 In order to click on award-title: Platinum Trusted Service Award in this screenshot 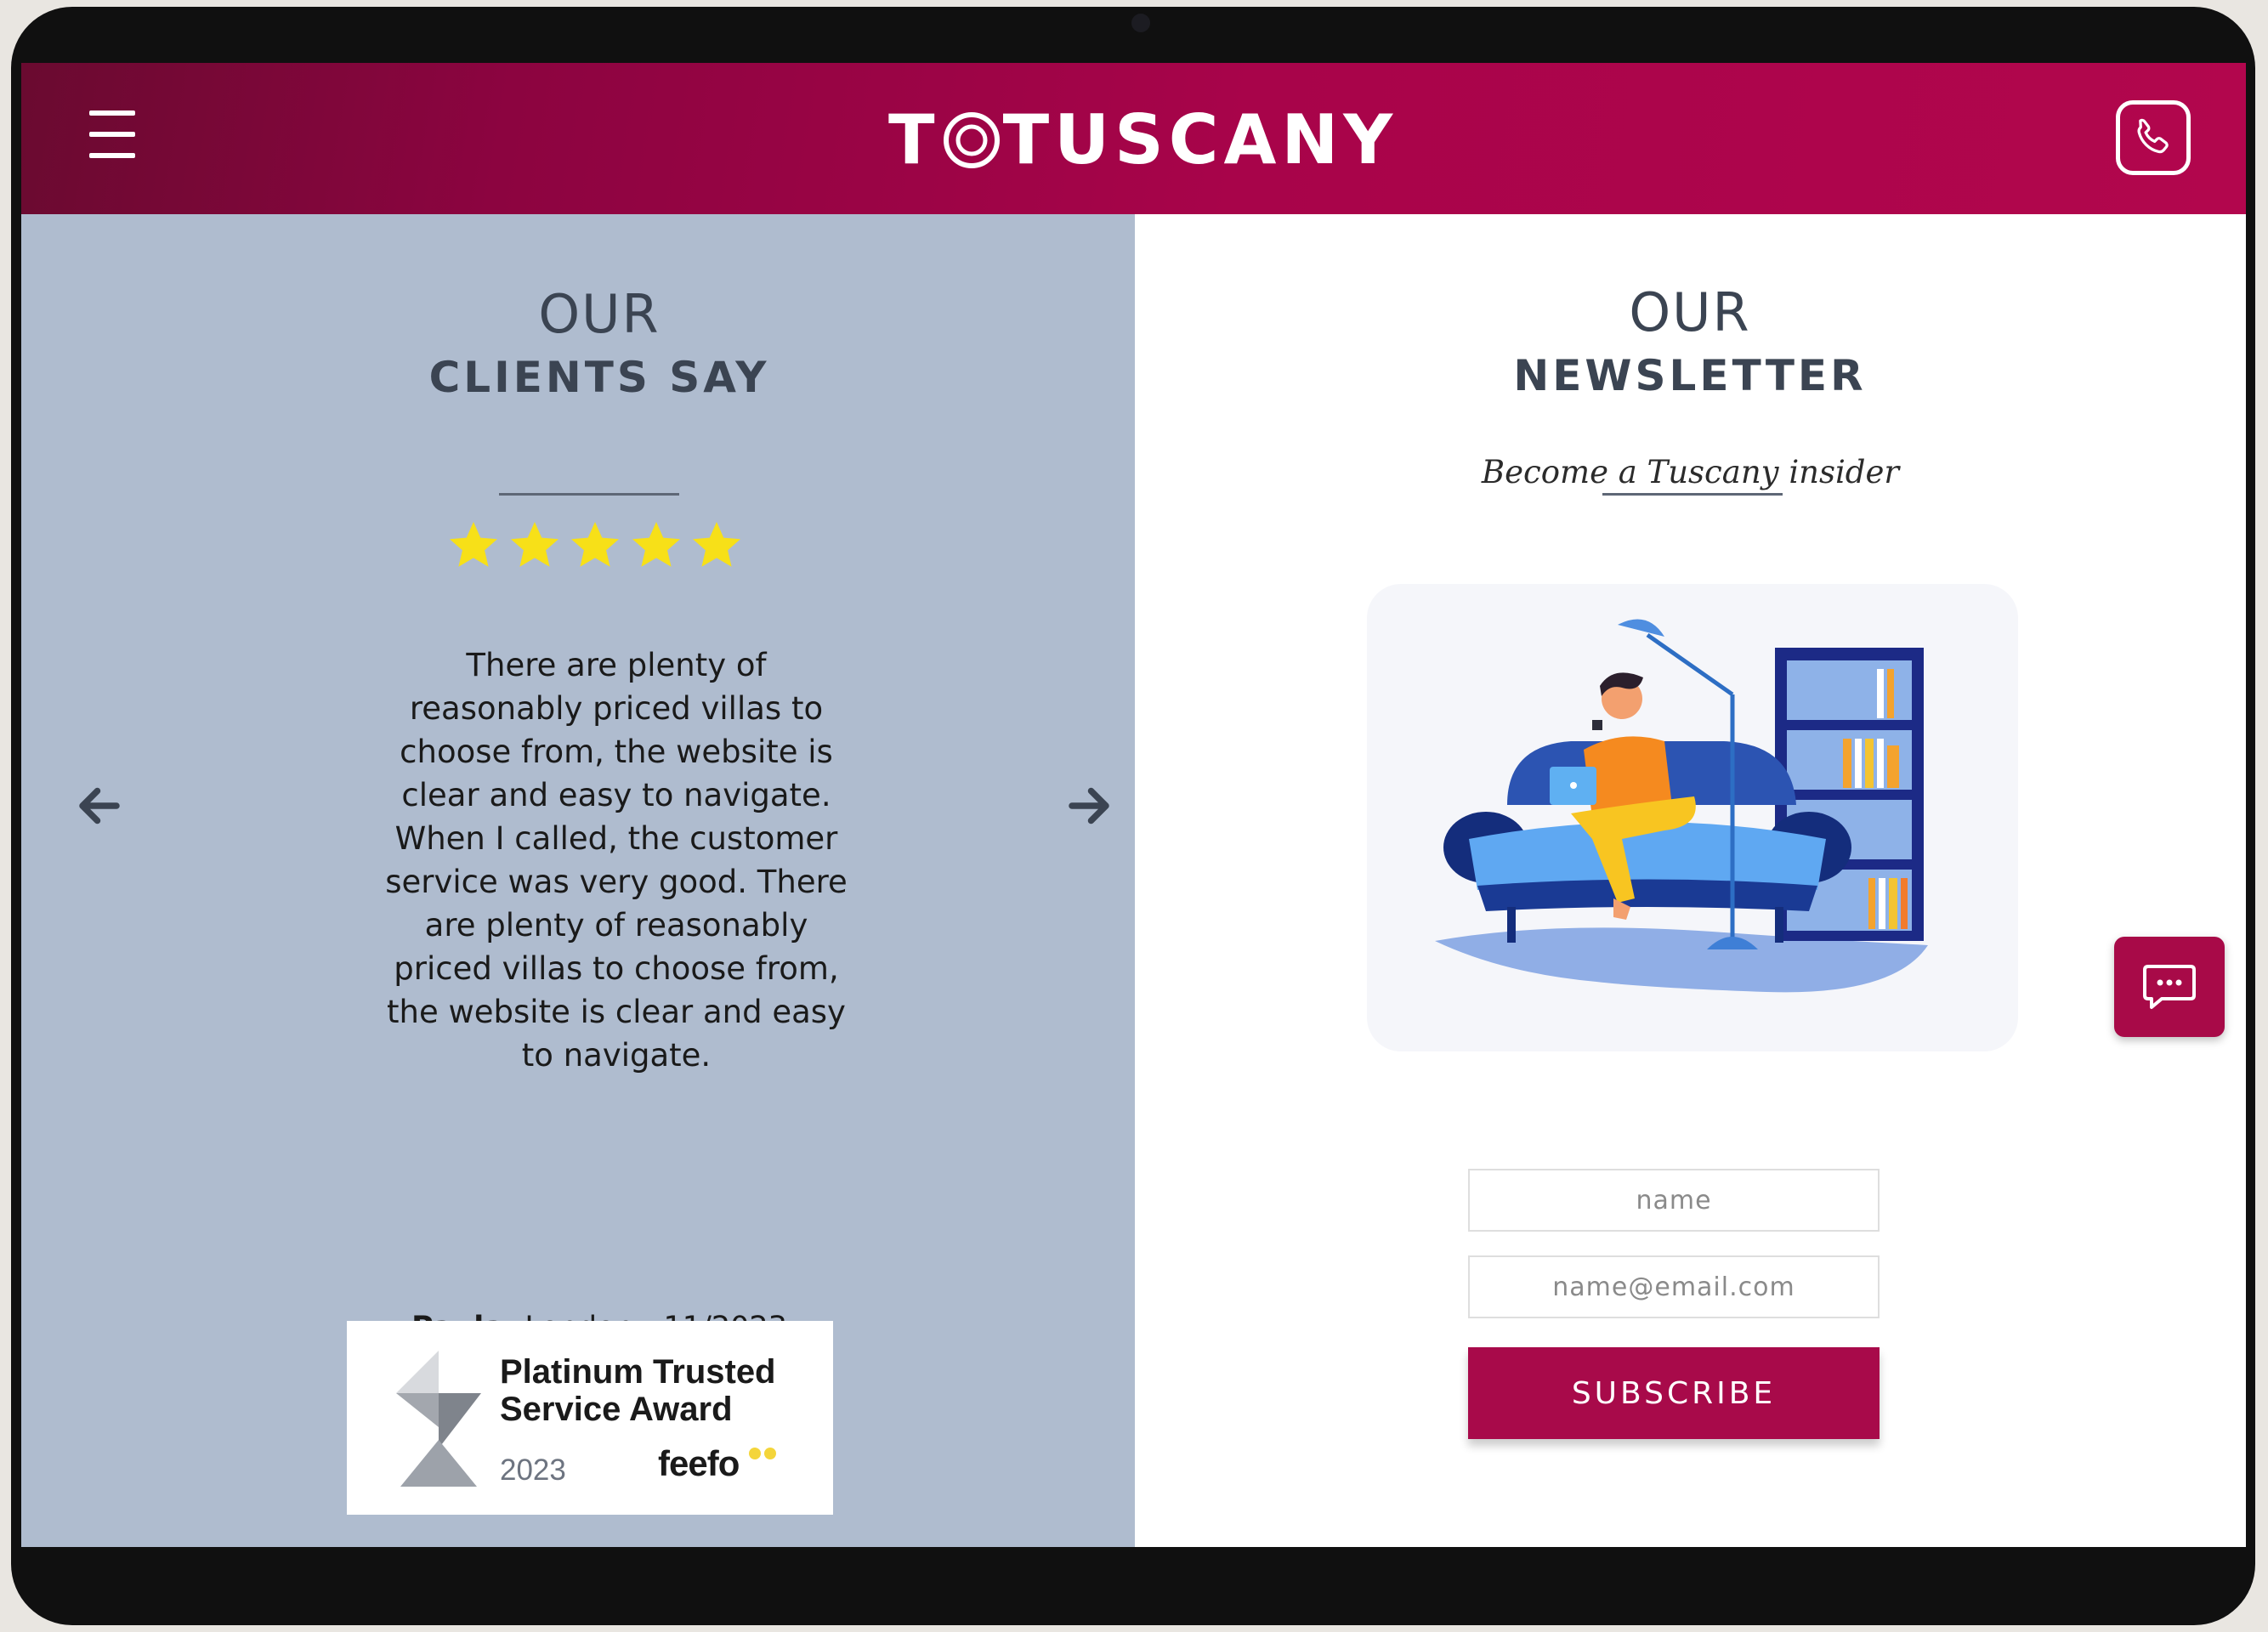, I will do `click(661, 1390)`.